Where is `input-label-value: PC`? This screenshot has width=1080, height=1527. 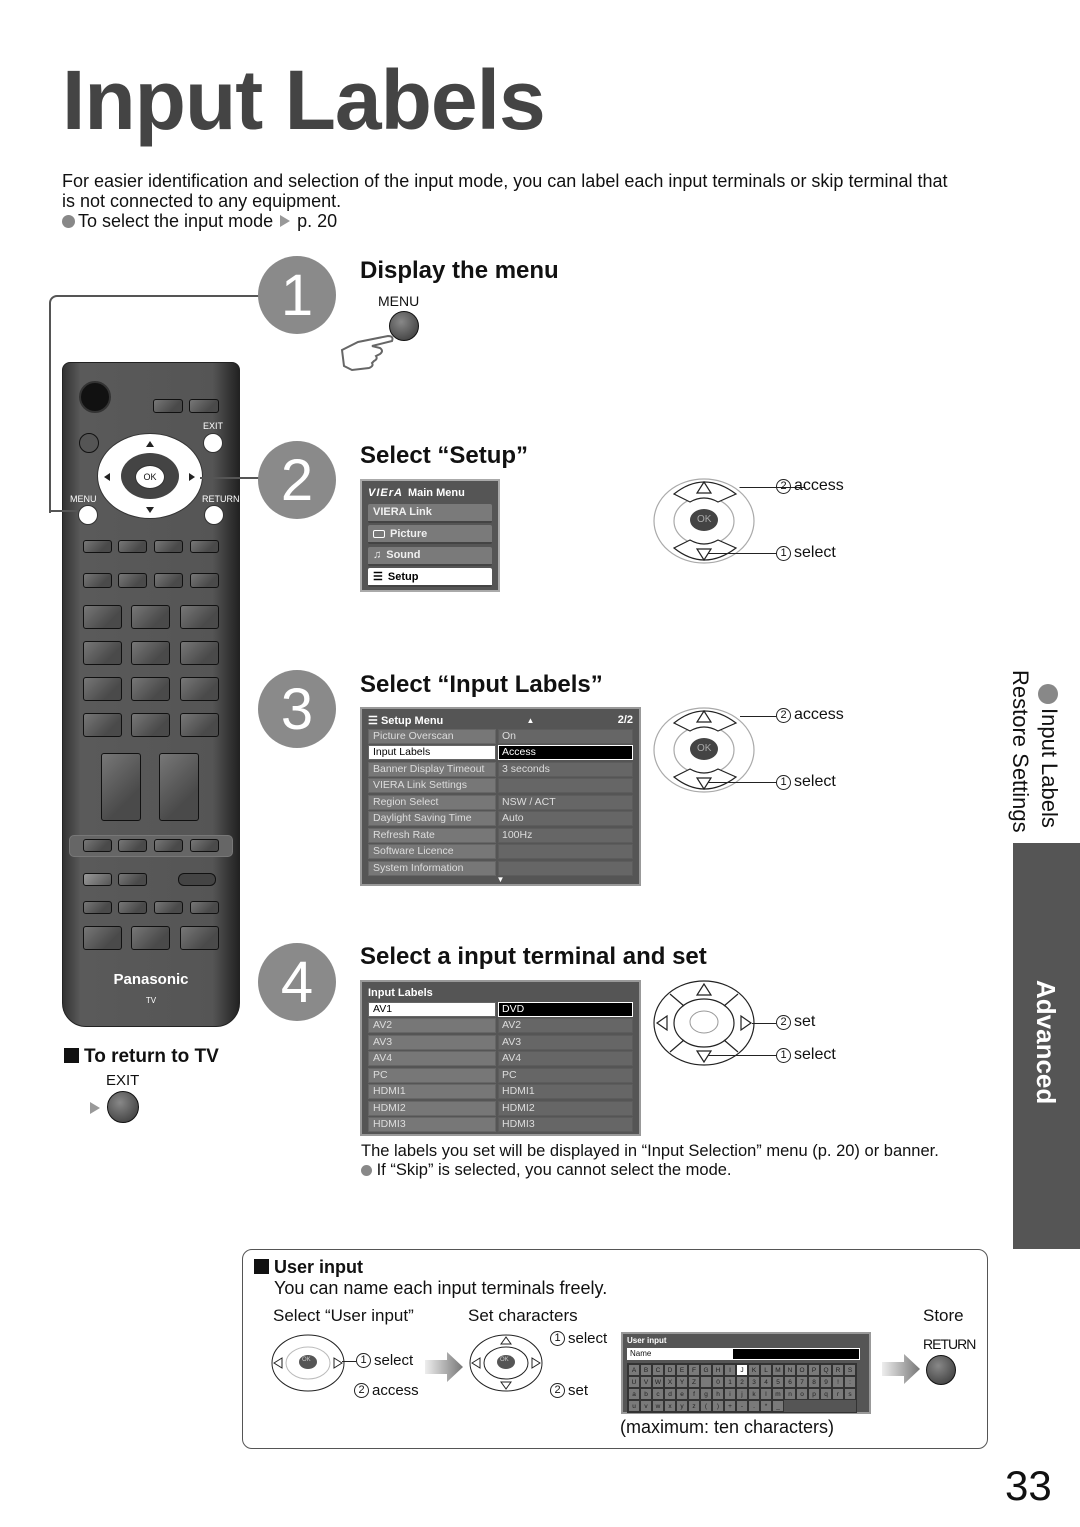 input-label-value: PC is located at coordinates (565, 1075).